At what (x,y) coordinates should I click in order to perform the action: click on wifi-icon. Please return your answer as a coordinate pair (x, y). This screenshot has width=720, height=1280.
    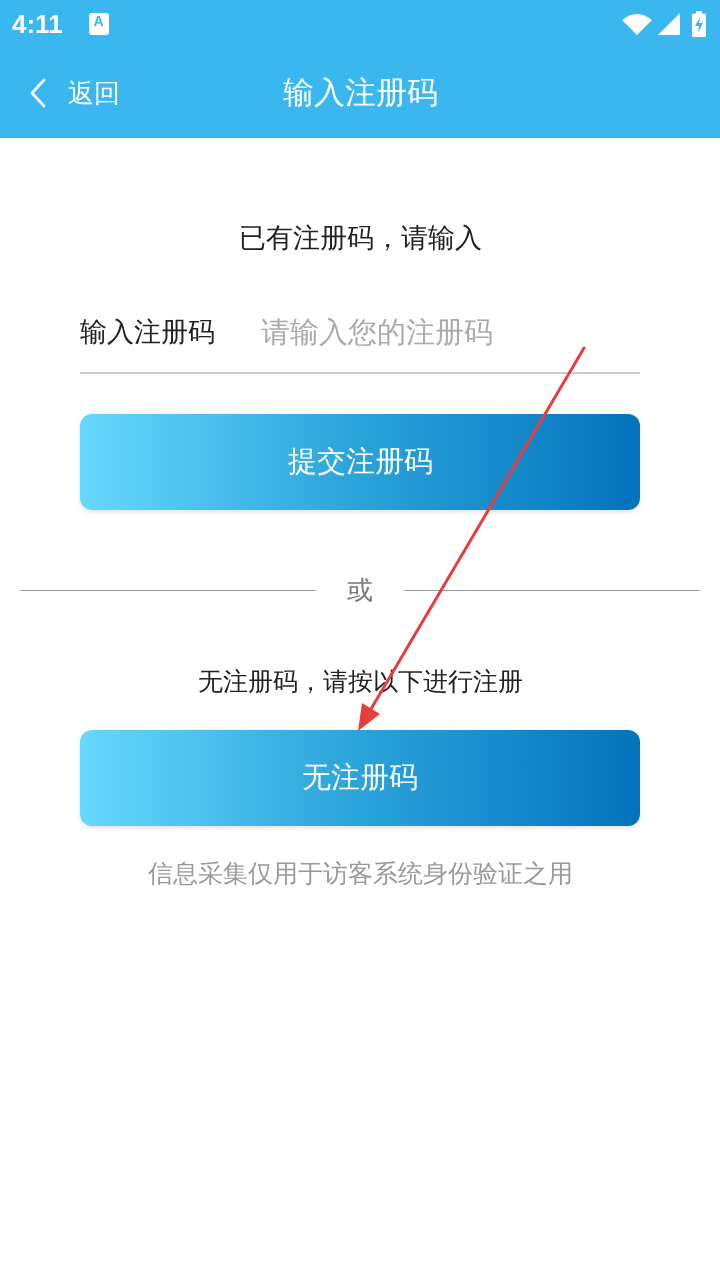
    Looking at the image, I should click on (637, 24).